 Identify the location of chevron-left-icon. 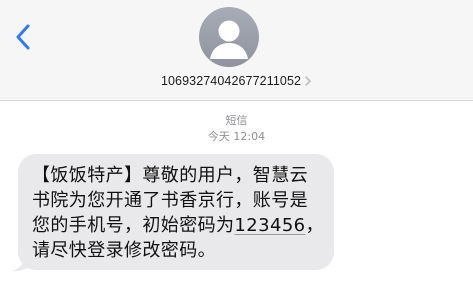
(23, 37).